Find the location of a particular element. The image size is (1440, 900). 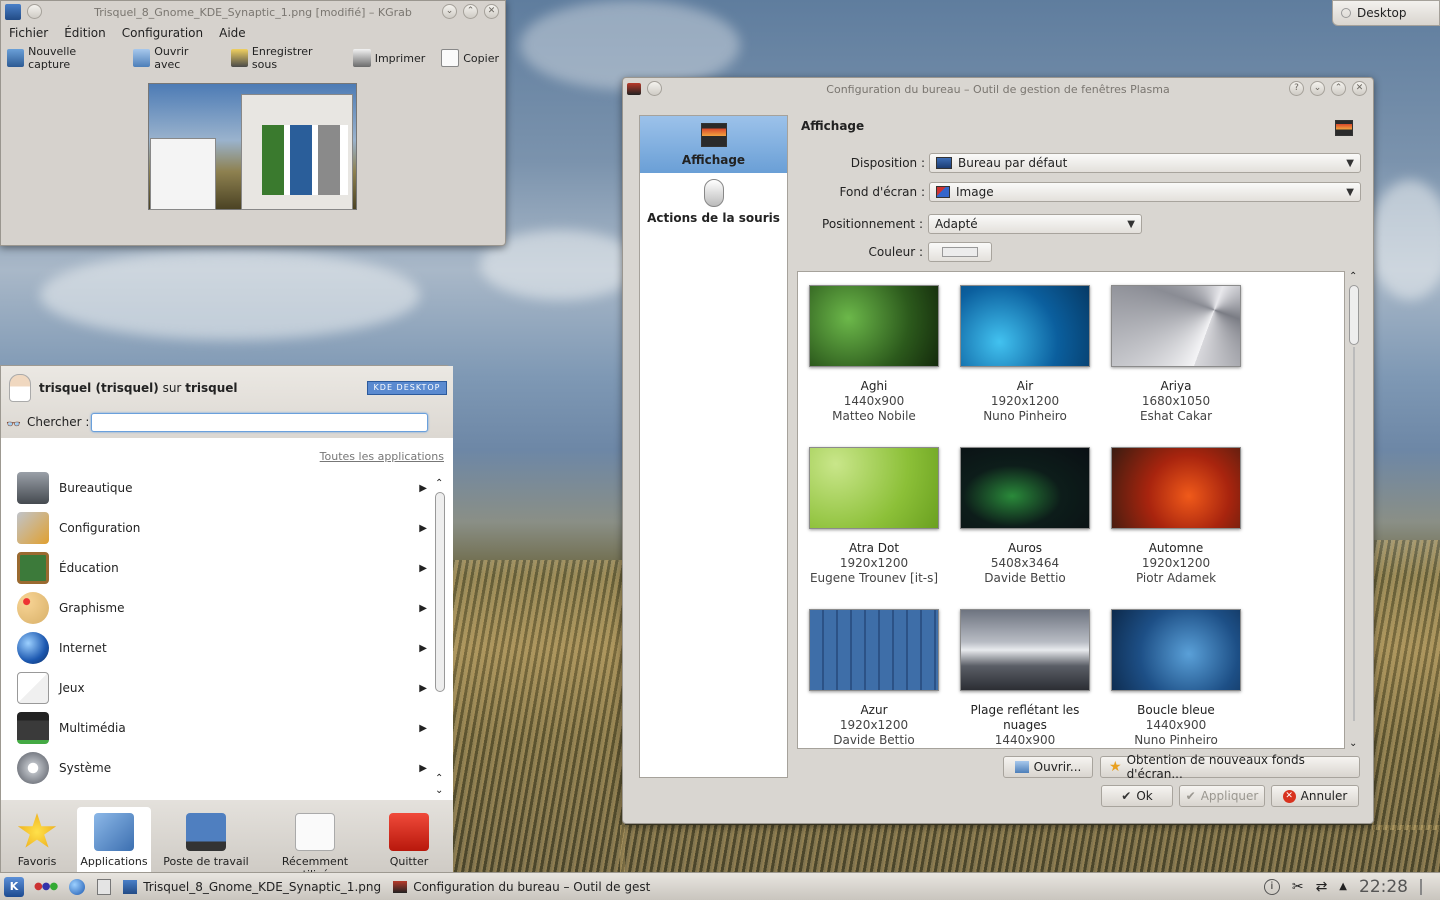

menu-item-label: Multimédia is located at coordinates (92, 728).